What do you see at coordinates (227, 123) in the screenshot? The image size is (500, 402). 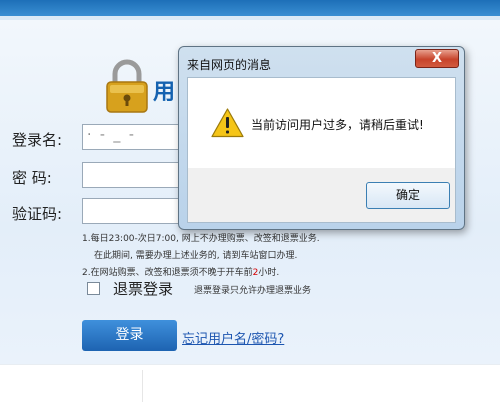 I see `warning-icon` at bounding box center [227, 123].